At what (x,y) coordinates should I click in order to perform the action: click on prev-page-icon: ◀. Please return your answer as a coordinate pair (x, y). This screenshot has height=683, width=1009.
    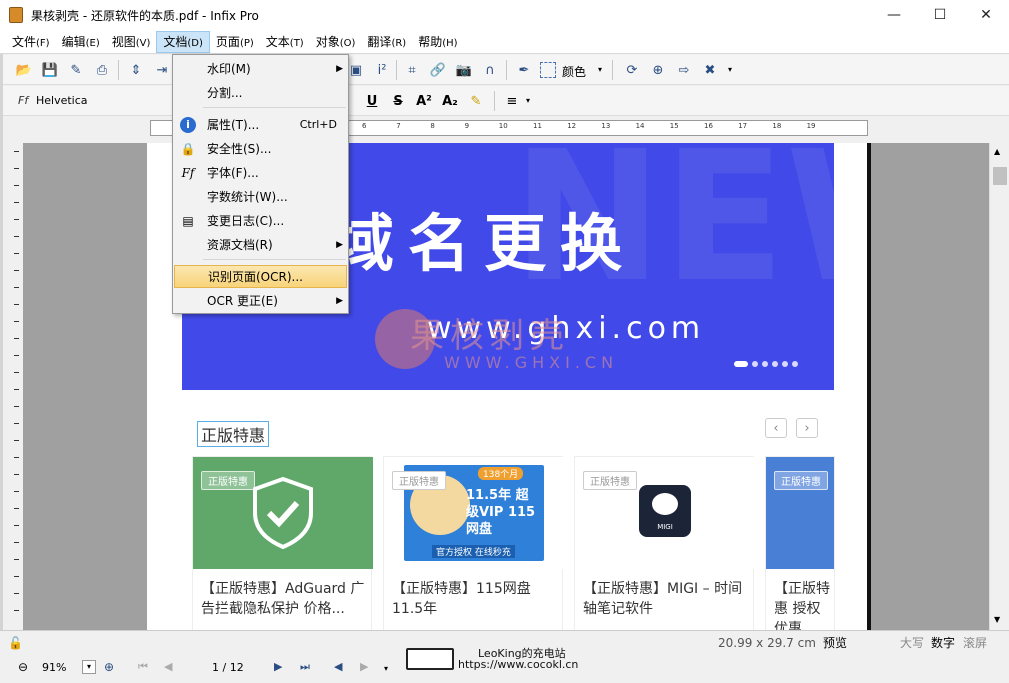
    Looking at the image, I should click on (168, 666).